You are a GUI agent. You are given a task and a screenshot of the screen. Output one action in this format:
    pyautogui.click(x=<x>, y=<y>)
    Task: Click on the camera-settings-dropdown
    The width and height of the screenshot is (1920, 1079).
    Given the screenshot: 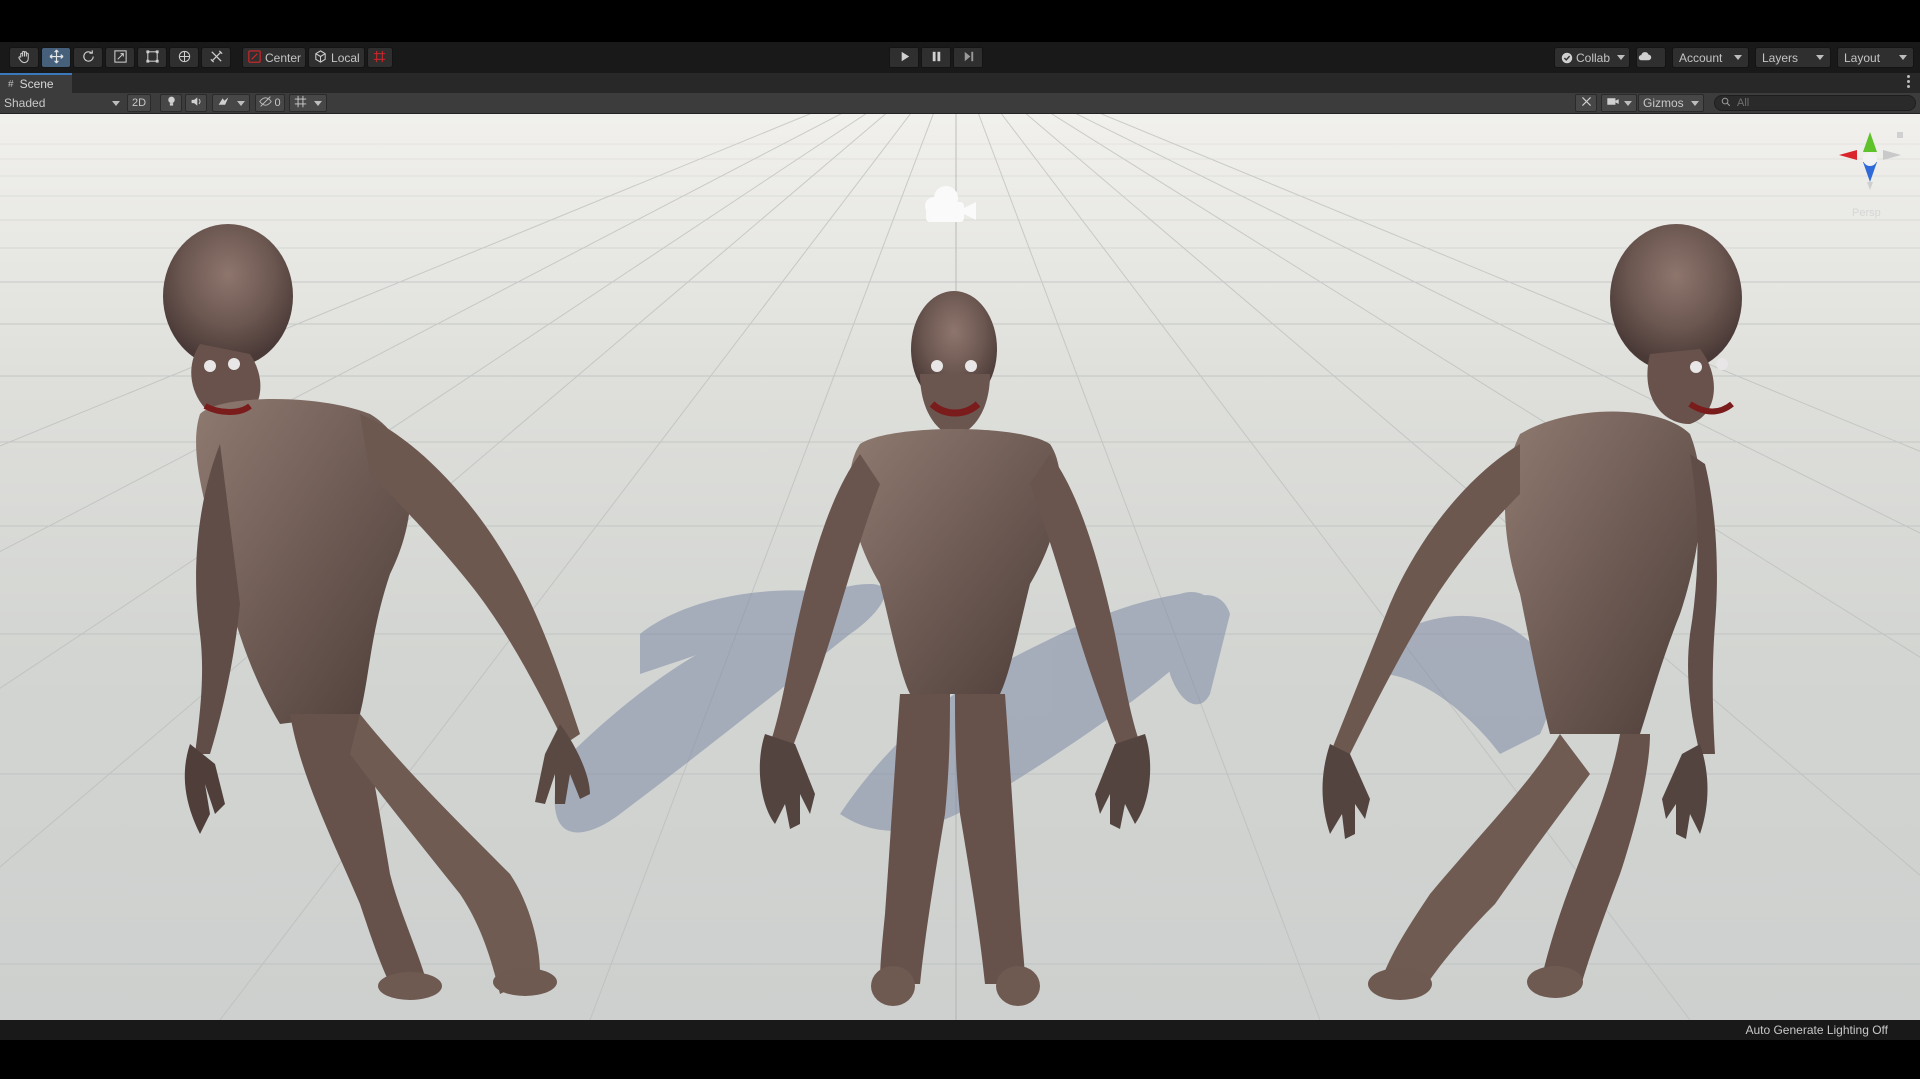 What is the action you would take?
    pyautogui.click(x=1619, y=103)
    